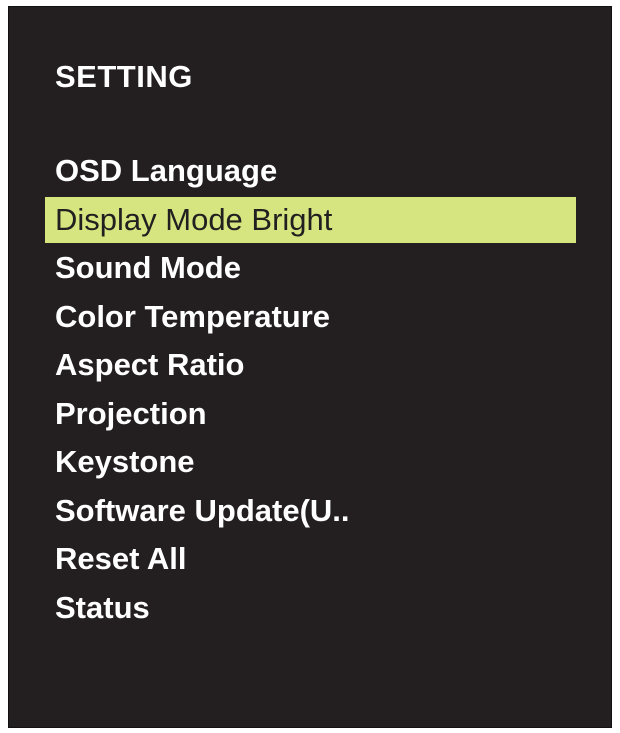 Image resolution: width=620 pixels, height=733 pixels. I want to click on menu-item-display-mode: Display Mode Bright, so click(310, 219).